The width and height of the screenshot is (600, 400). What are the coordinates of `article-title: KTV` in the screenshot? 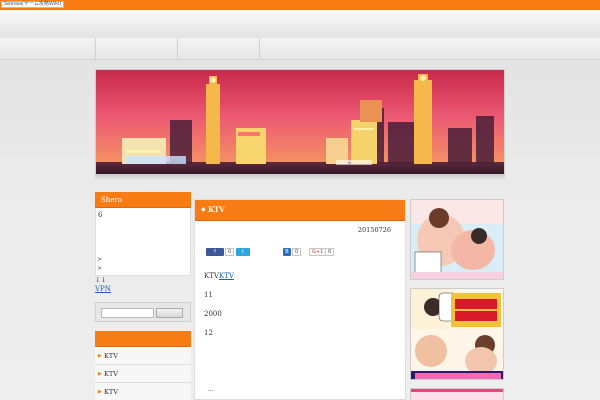 It's located at (216, 209).